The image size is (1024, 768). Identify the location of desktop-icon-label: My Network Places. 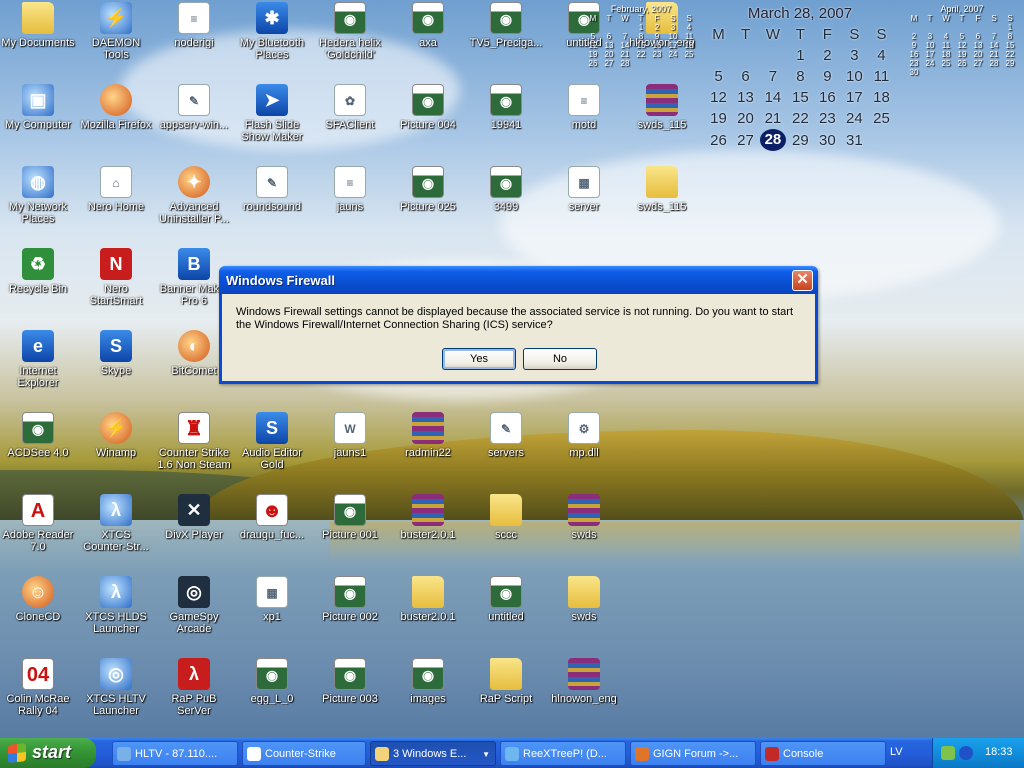
(38, 213).